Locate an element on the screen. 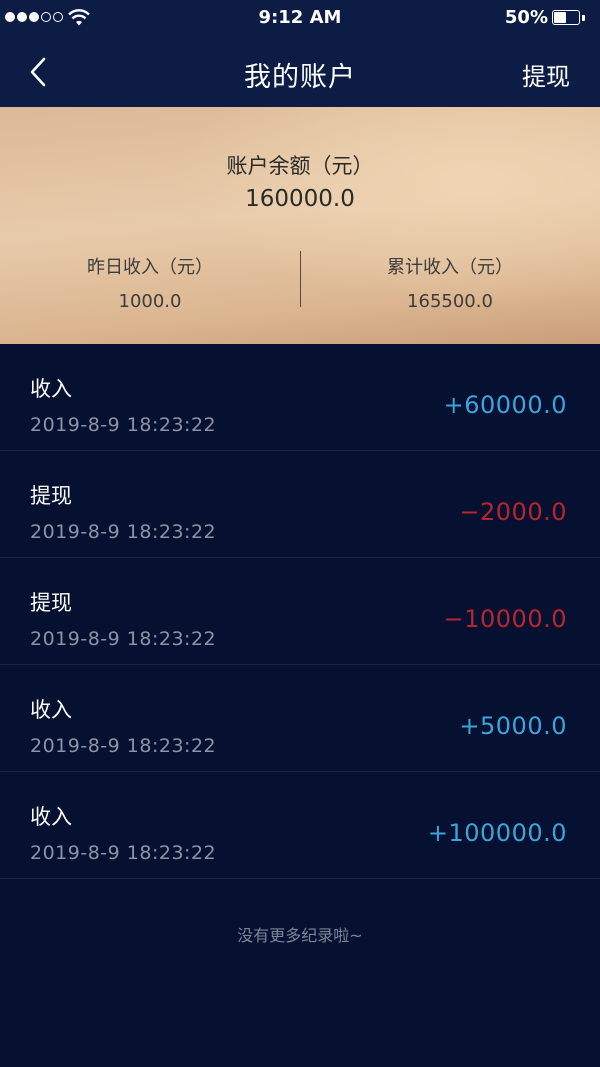  record-item: 提现 2019-8-9 18:23:22 −10000.0 is located at coordinates (300, 611).